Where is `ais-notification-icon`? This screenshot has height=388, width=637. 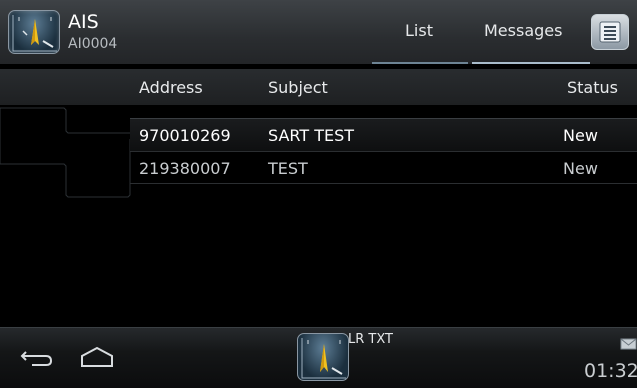
ais-notification-icon is located at coordinates (323, 357).